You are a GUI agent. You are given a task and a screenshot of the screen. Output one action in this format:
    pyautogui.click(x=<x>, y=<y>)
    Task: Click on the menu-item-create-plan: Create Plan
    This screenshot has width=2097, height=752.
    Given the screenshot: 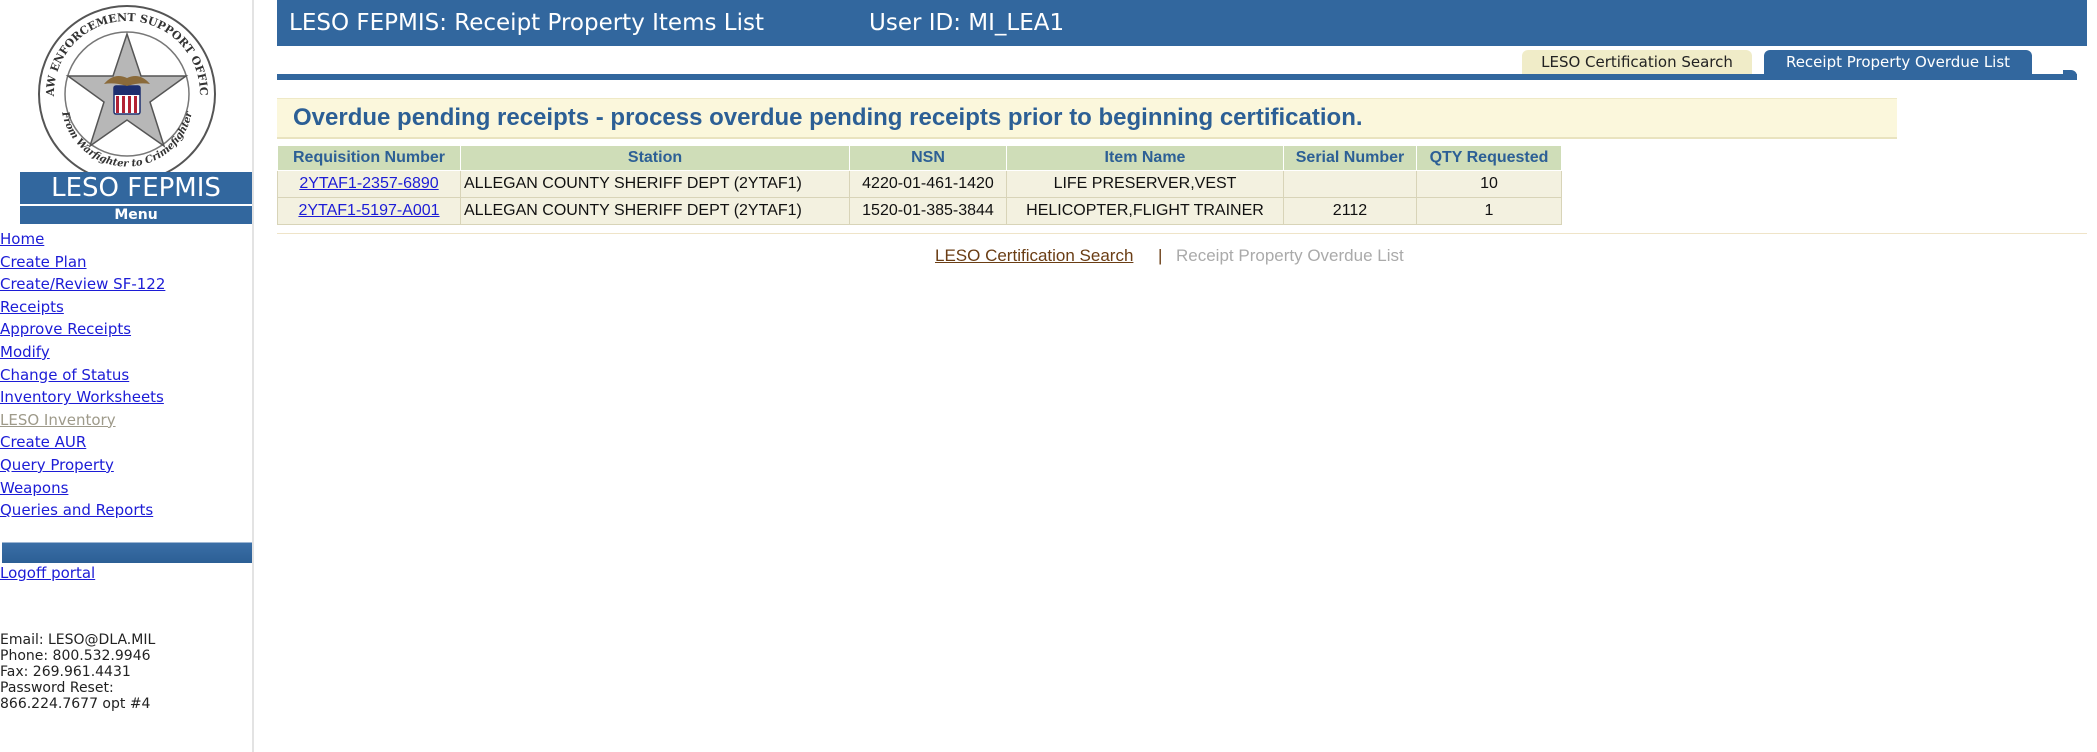 What is the action you would take?
    pyautogui.click(x=43, y=262)
    